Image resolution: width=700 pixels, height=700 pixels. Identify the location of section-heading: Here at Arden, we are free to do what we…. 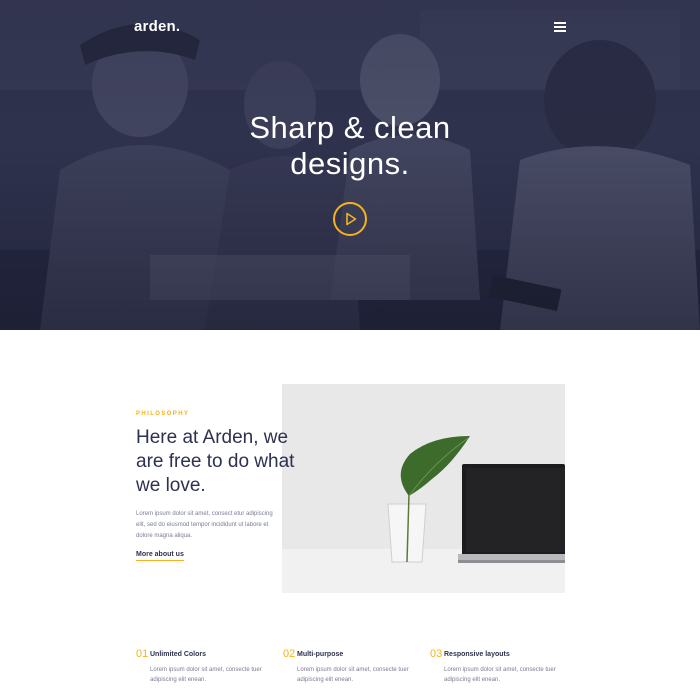
(236, 462).